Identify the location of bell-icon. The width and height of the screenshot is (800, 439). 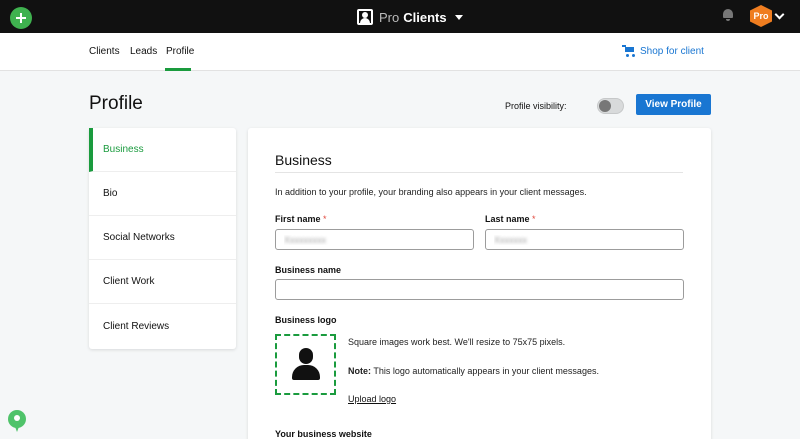
(728, 15).